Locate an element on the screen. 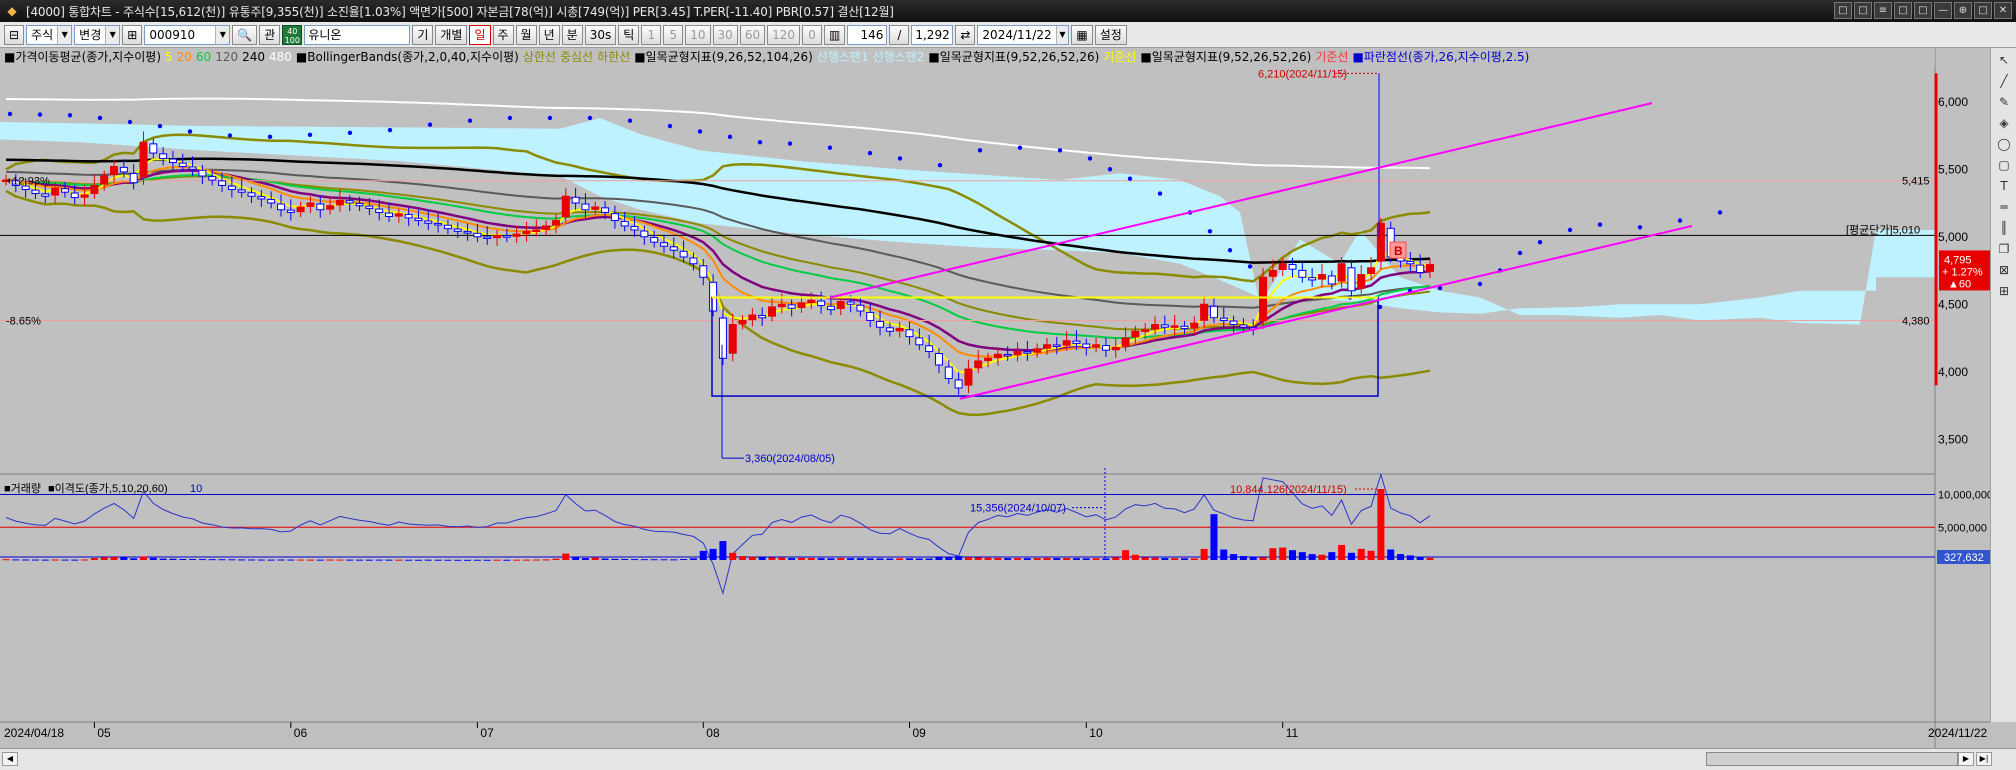  asset-type-select: 주식 ▼ is located at coordinates (49, 34).